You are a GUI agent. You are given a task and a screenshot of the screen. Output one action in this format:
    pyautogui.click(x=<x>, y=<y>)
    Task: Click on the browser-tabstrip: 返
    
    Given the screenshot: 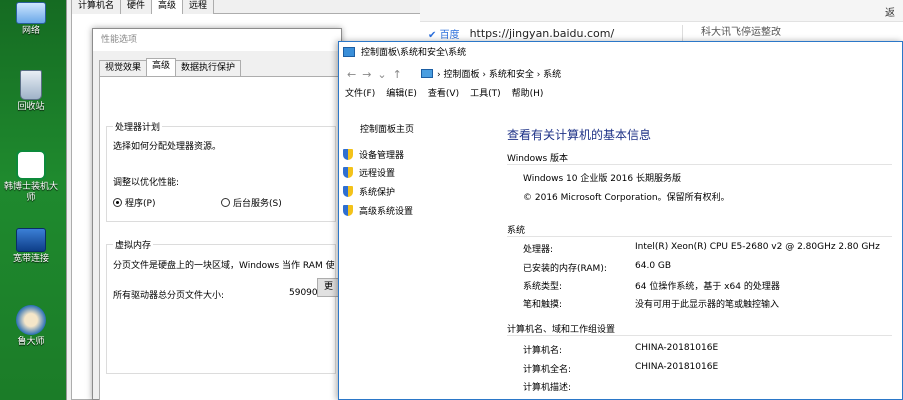 What is the action you would take?
    pyautogui.click(x=661, y=11)
    